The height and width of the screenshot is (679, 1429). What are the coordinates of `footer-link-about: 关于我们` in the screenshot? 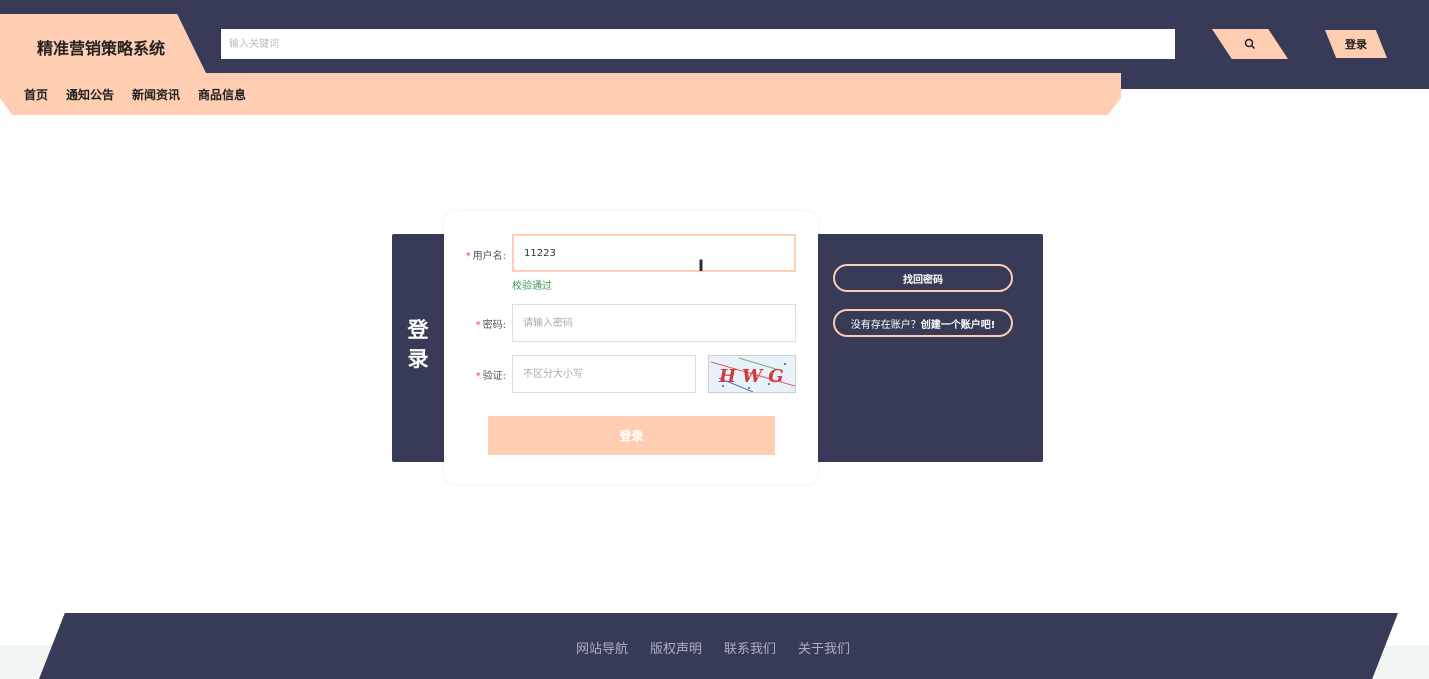 It's located at (824, 647).